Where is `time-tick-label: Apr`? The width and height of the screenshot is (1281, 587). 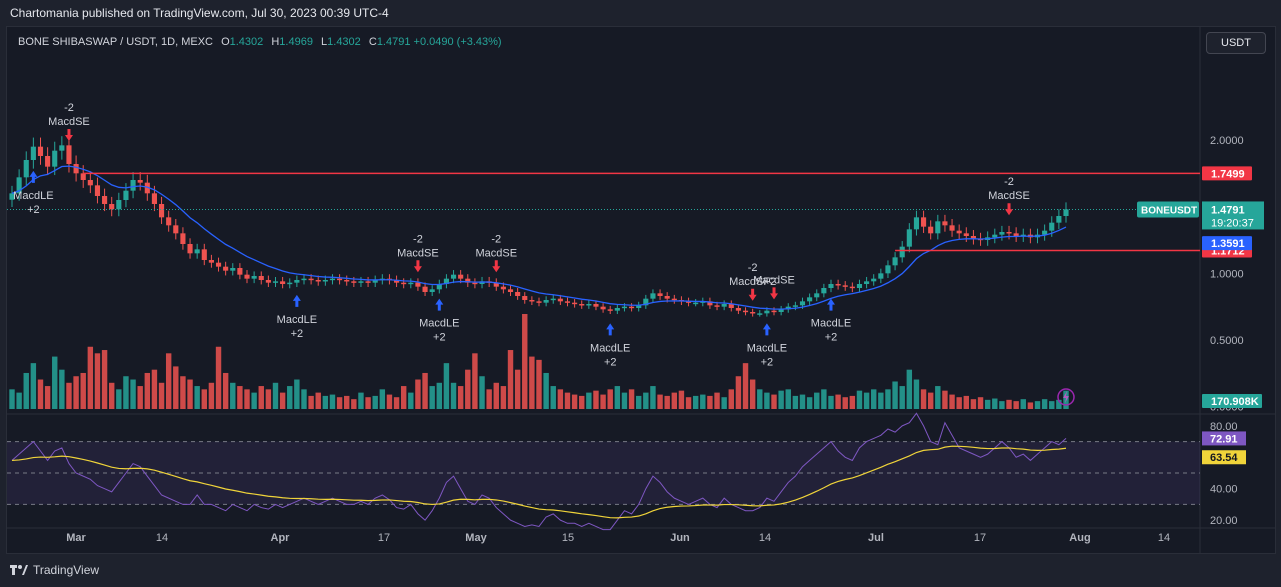 time-tick-label: Apr is located at coordinates (281, 538).